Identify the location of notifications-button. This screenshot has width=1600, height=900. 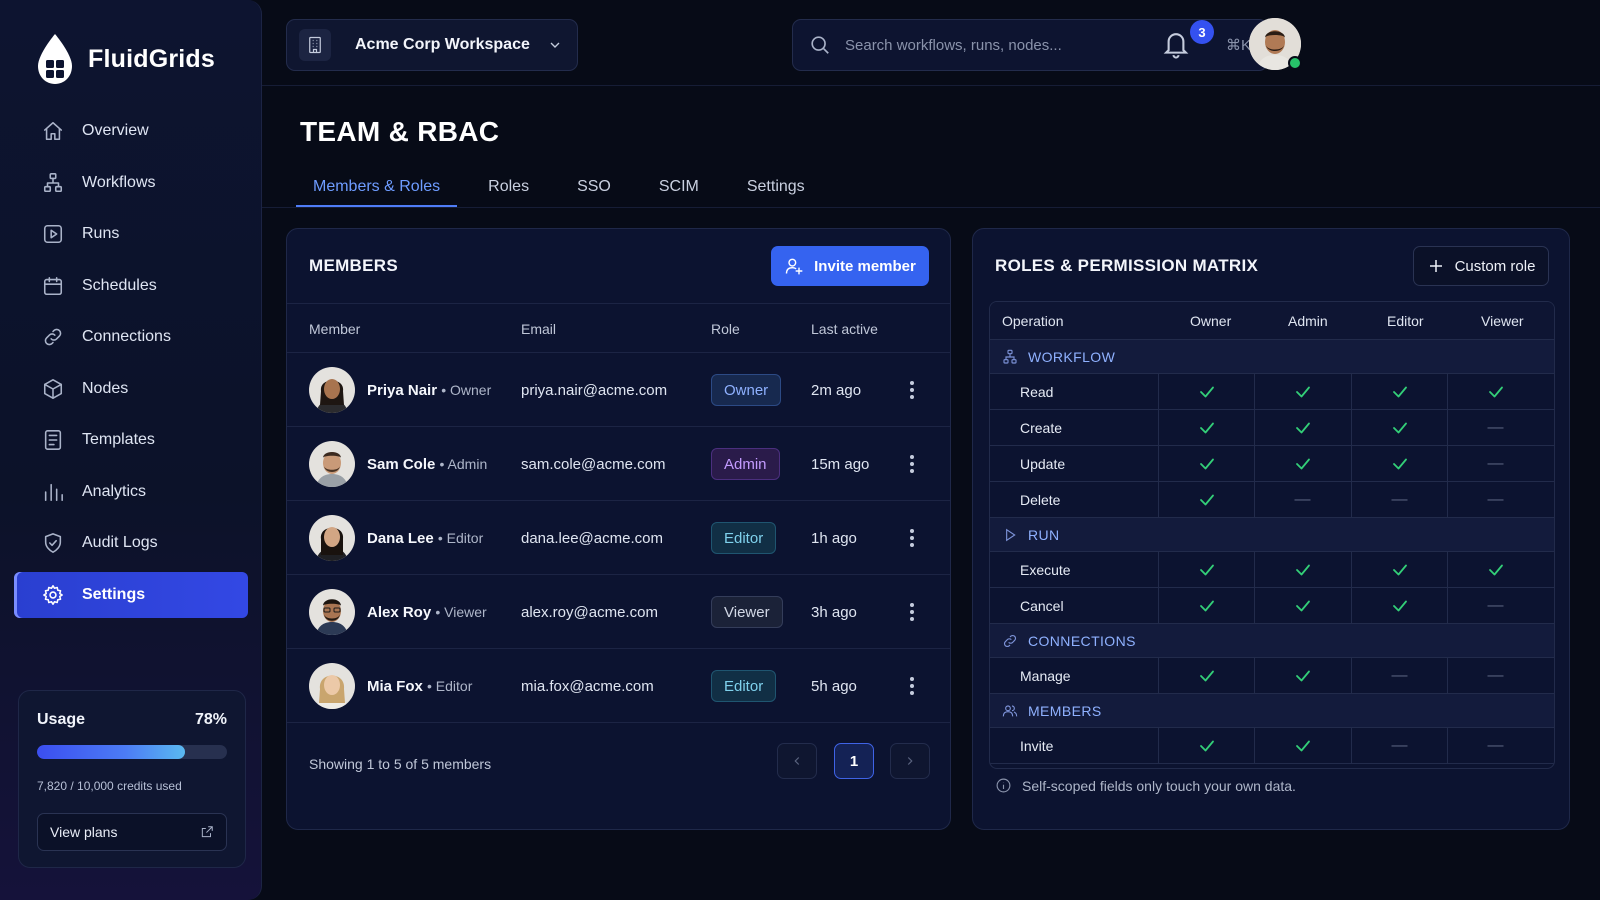
(1176, 44).